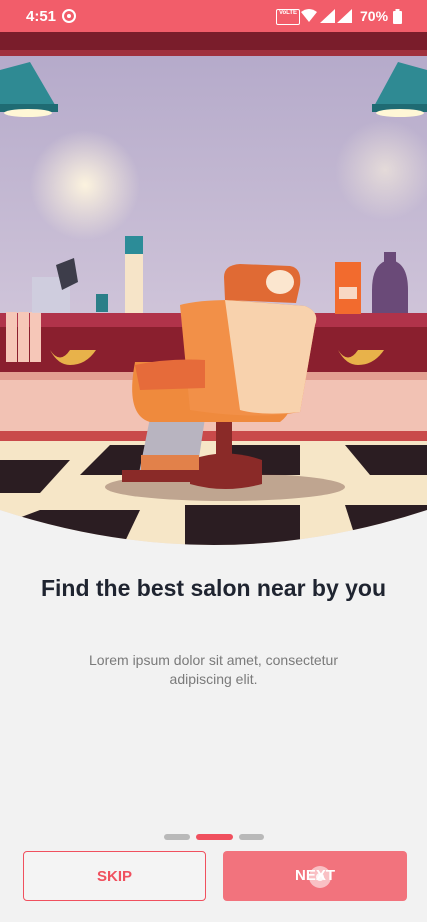 This screenshot has height=922, width=427. Describe the element at coordinates (69, 16) in the screenshot. I see `target-icon` at that location.